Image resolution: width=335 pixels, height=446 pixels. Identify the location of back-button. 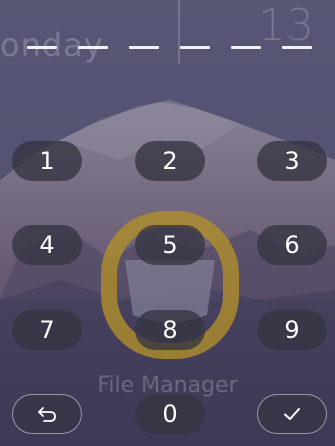
(47, 414).